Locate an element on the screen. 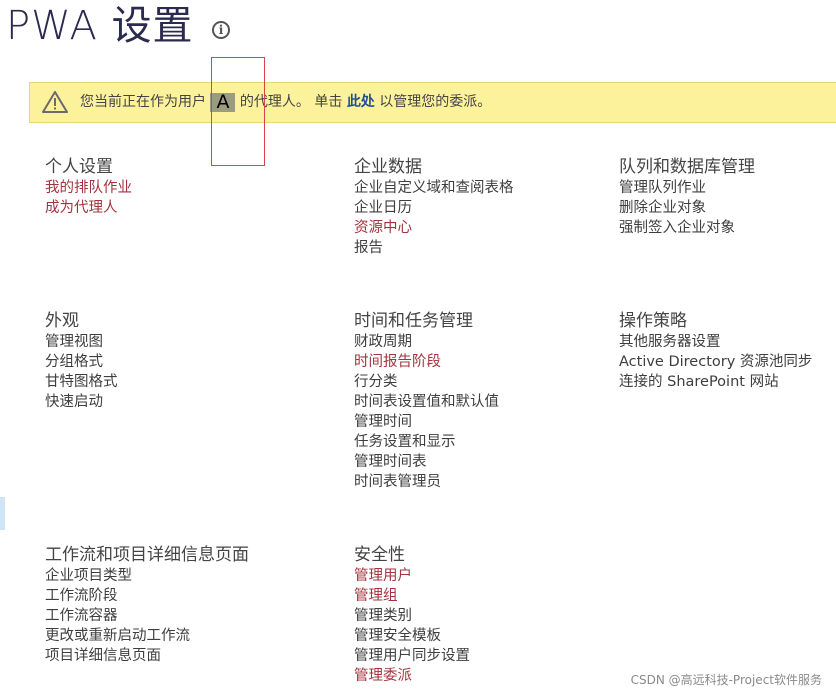  link-timesheet-managers: 时间表管理员 is located at coordinates (426, 482).